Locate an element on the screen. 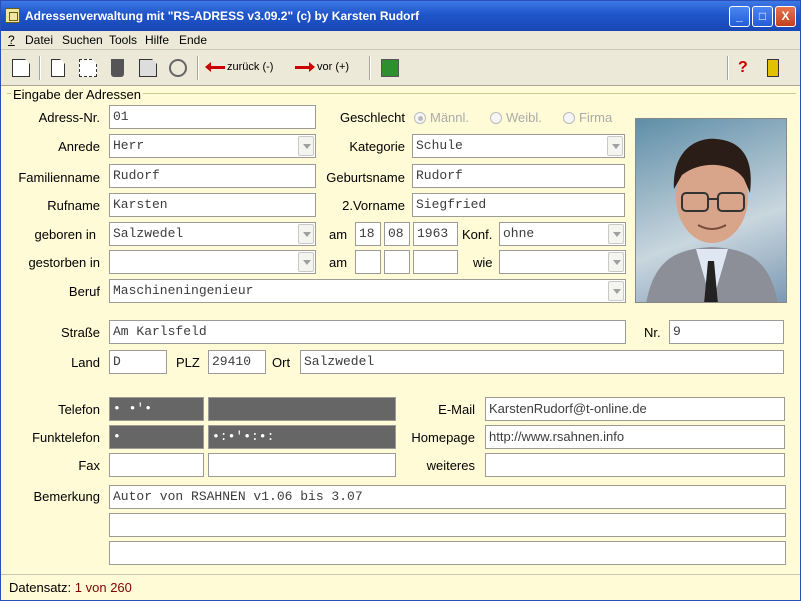  menu-ende: Ende is located at coordinates (193, 40).